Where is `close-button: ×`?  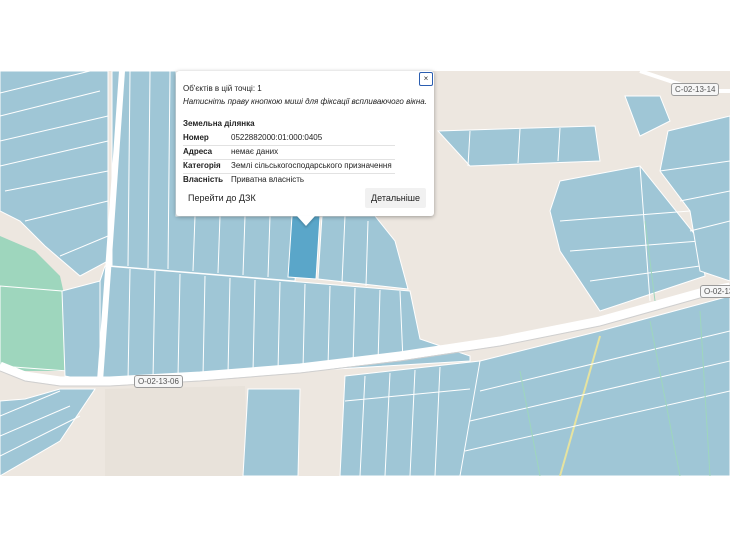
close-button: × is located at coordinates (426, 79).